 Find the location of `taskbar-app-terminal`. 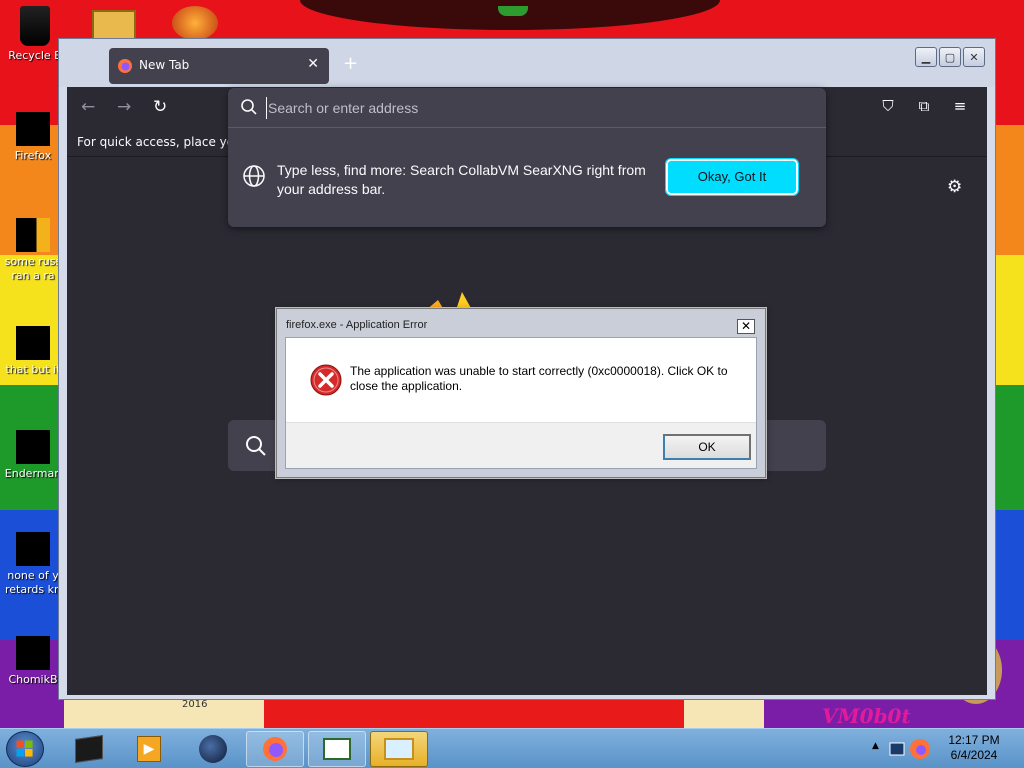

taskbar-app-terminal is located at coordinates (89, 749).